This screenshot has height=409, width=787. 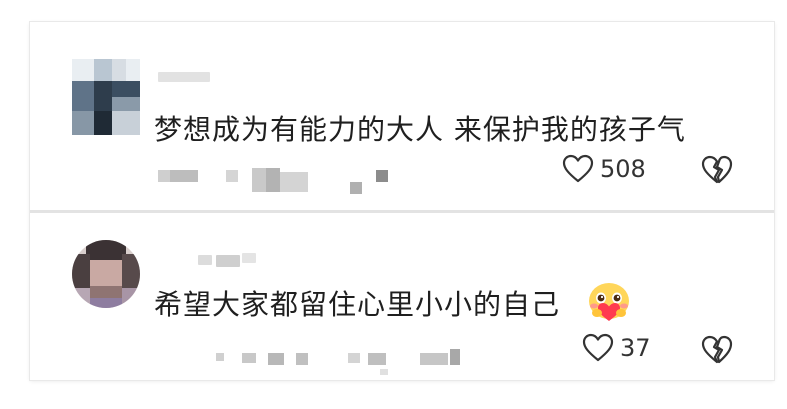 I want to click on like-count: 37, so click(x=635, y=348).